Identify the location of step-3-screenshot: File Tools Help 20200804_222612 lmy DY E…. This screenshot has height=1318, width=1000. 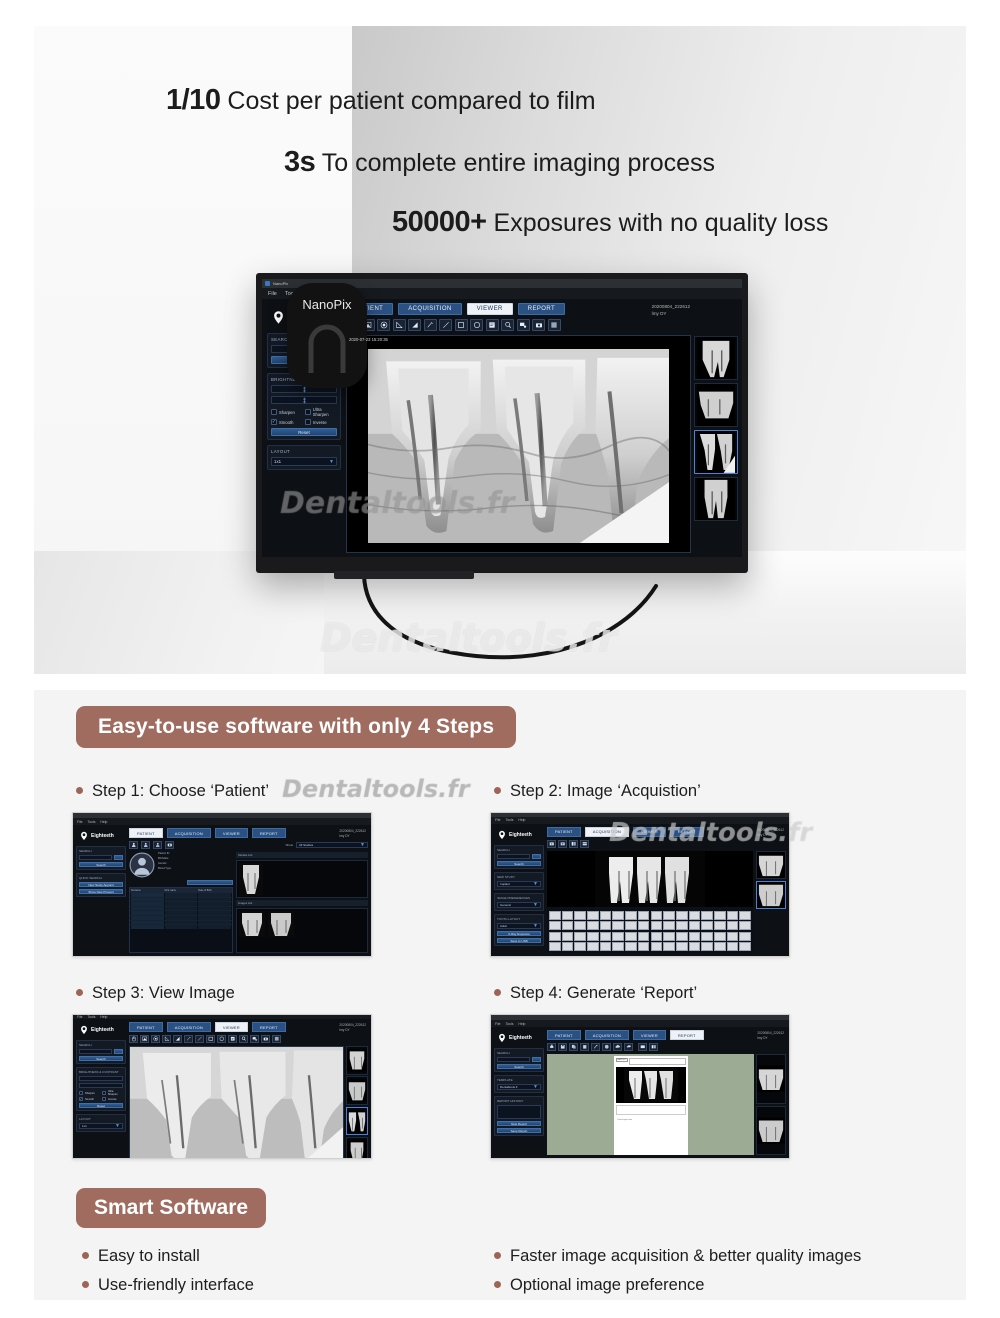
(222, 1086).